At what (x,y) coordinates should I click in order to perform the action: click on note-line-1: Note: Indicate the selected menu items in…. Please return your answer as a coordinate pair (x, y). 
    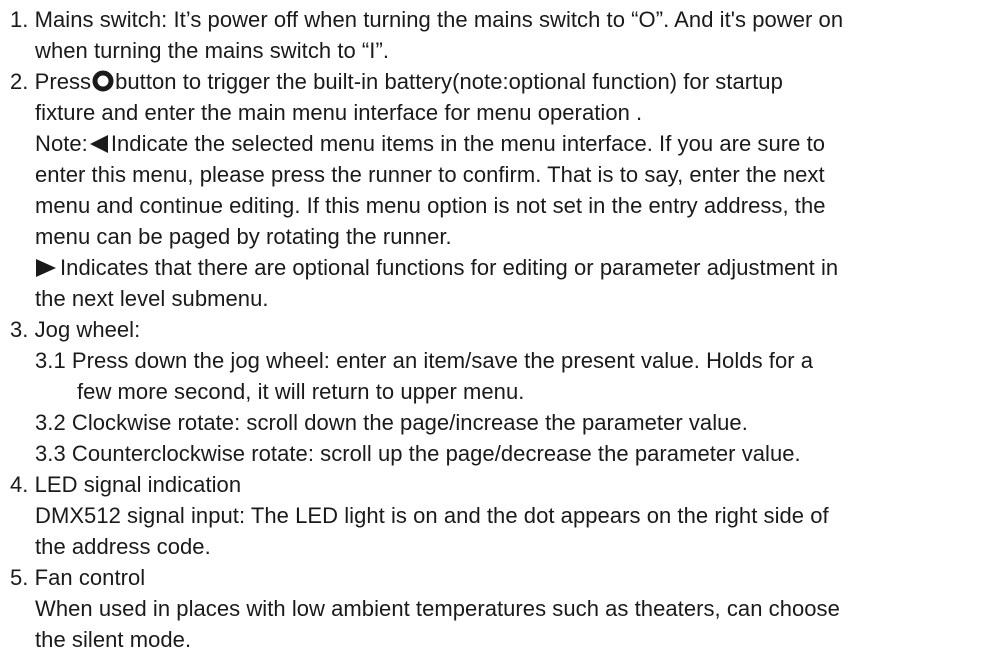
    Looking at the image, I should click on (497, 143).